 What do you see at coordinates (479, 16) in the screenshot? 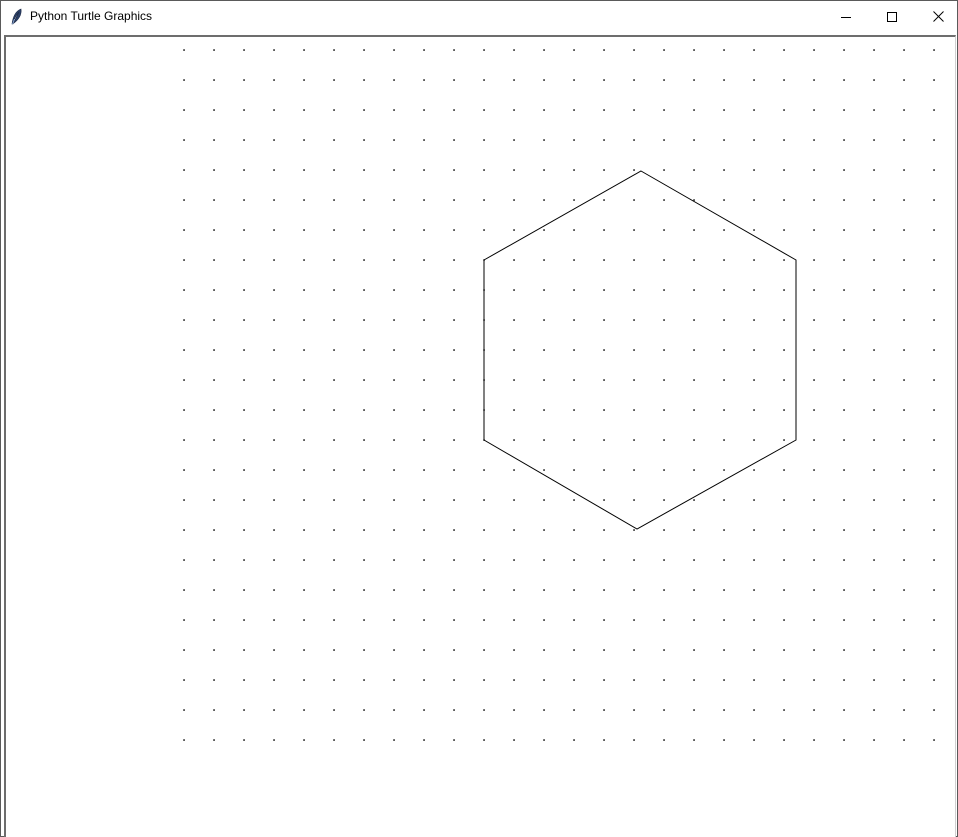
I see `title-bar: Python Turtle Graphics` at bounding box center [479, 16].